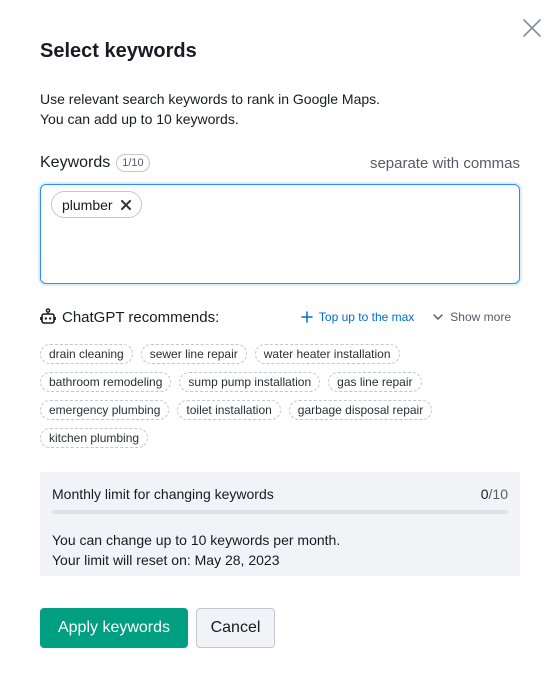 This screenshot has height=687, width=560. I want to click on top-up-button: Top up to the max, so click(357, 317).